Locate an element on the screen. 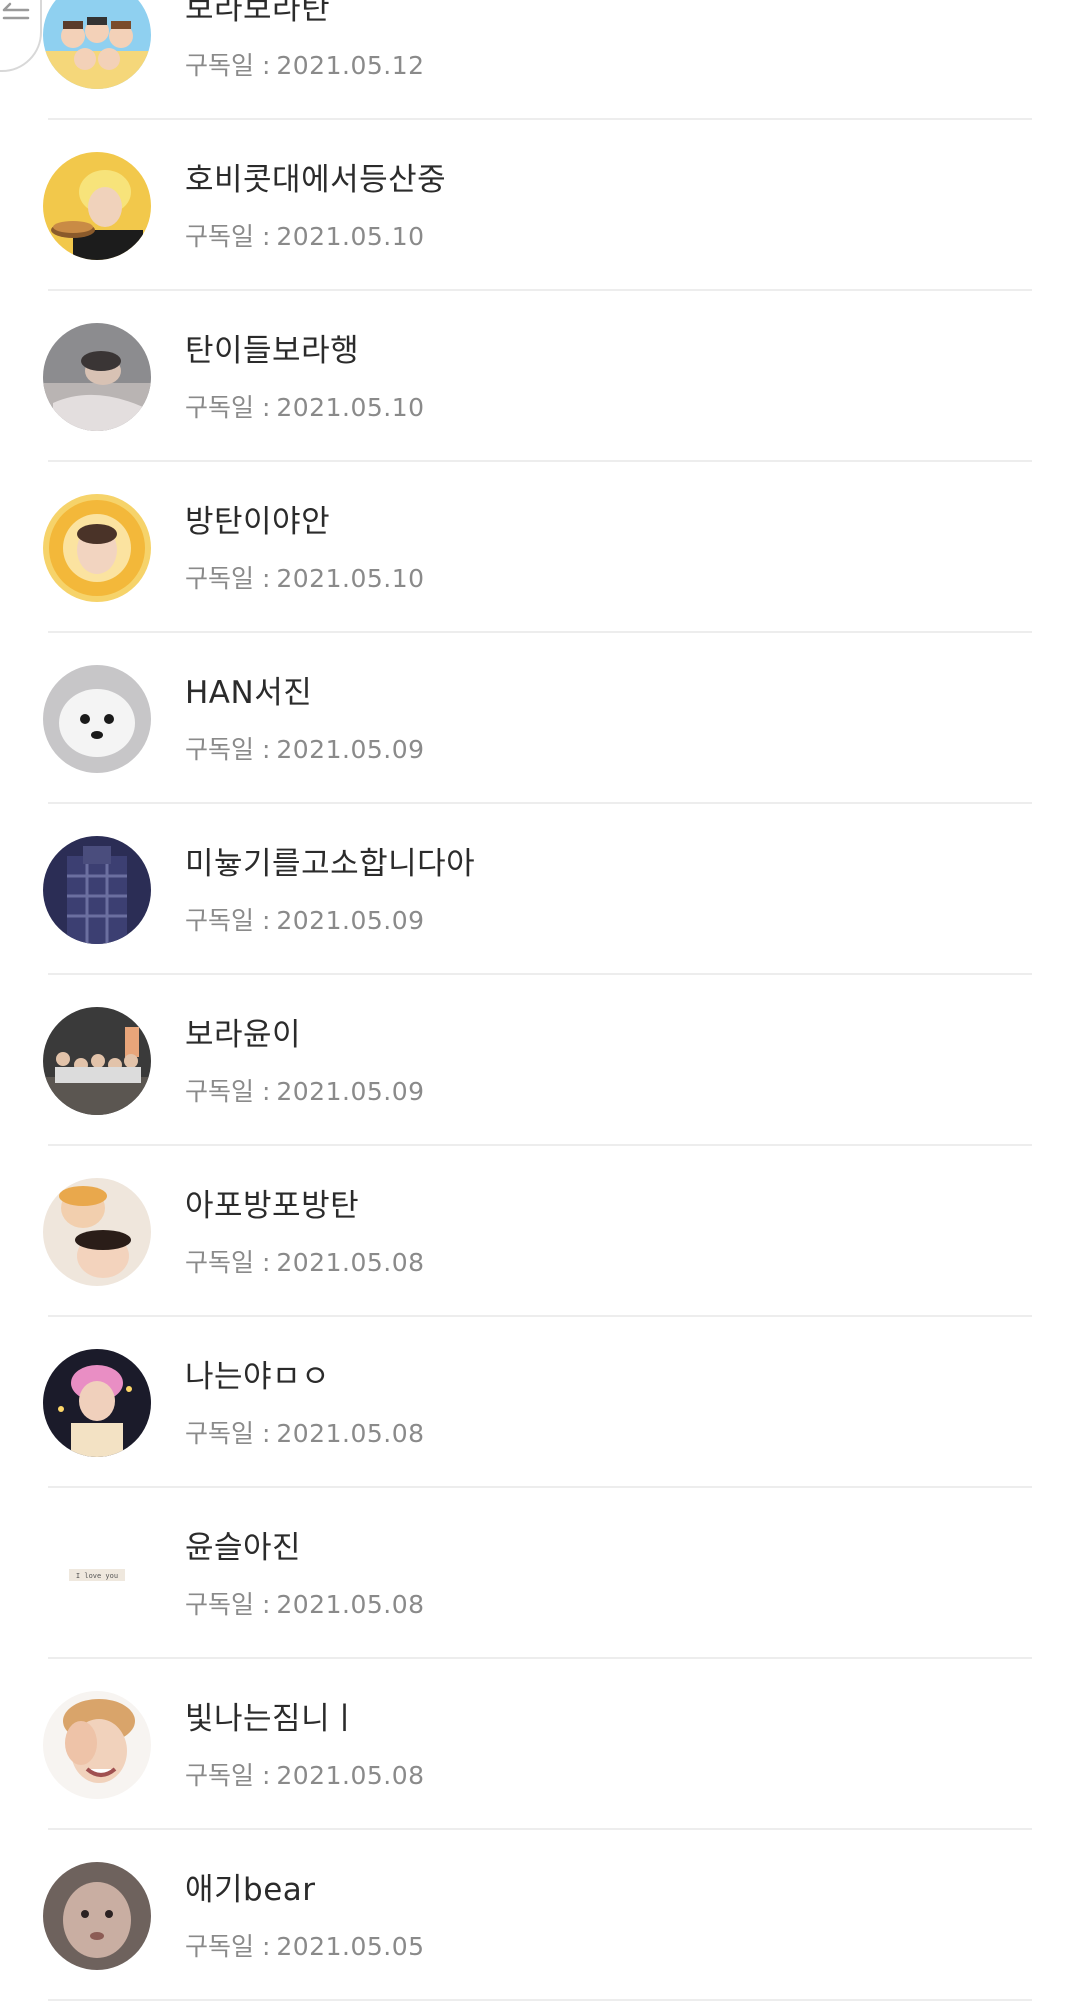  yellow-hair-person-avatar is located at coordinates (97, 206).